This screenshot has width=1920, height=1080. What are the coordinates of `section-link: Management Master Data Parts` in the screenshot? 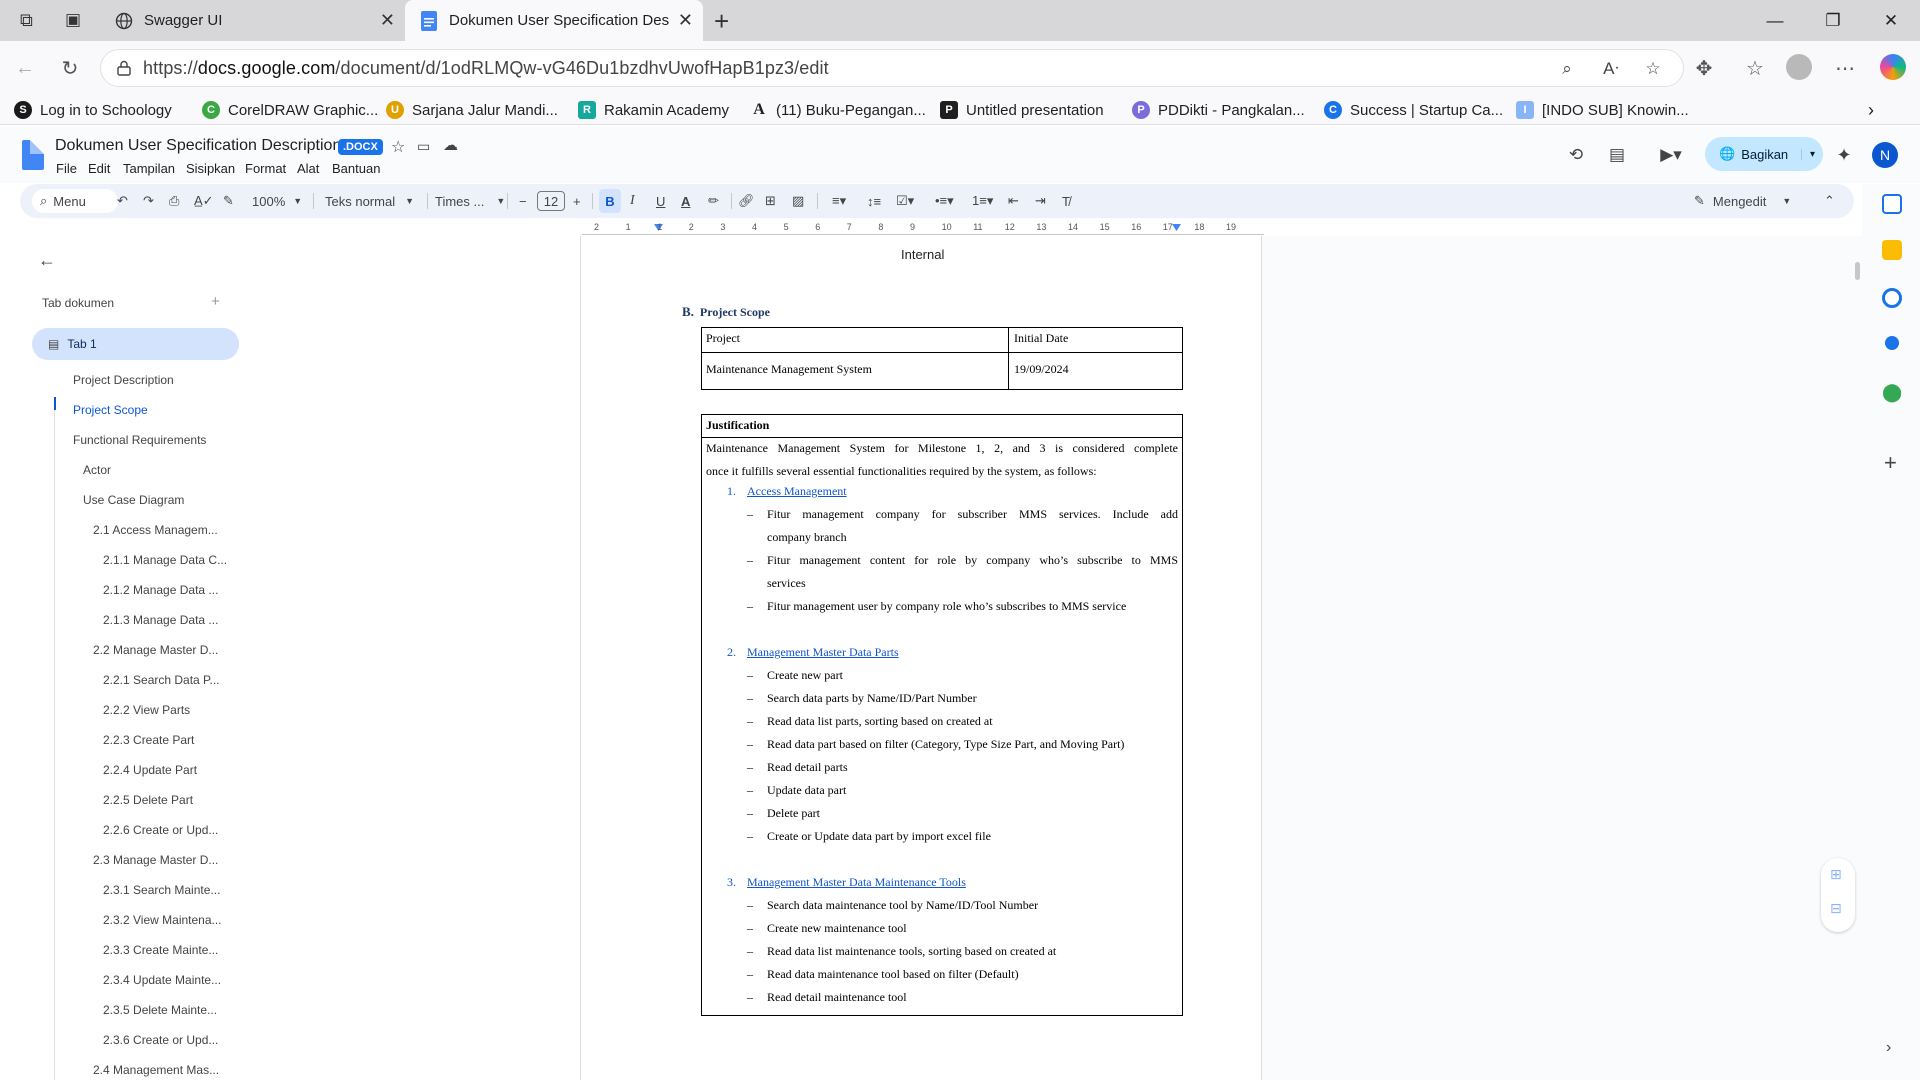 It's located at (823, 652).